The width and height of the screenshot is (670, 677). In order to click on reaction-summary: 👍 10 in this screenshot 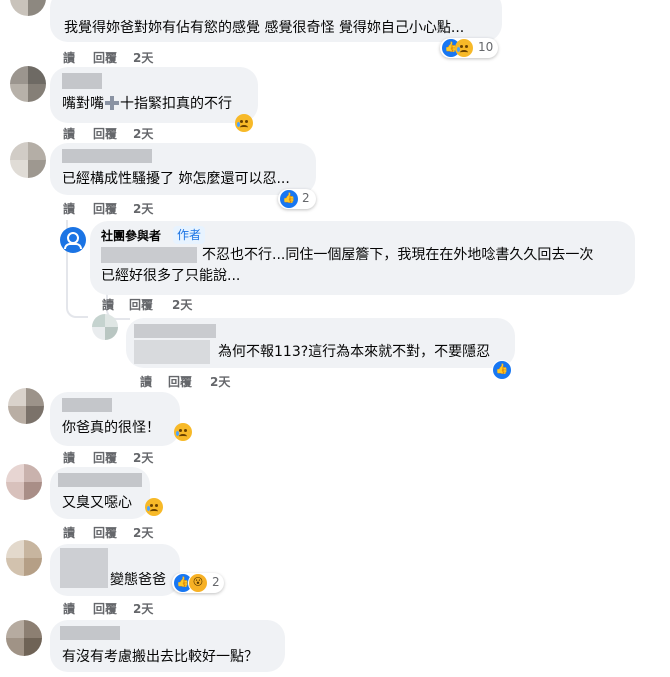, I will do `click(469, 48)`.